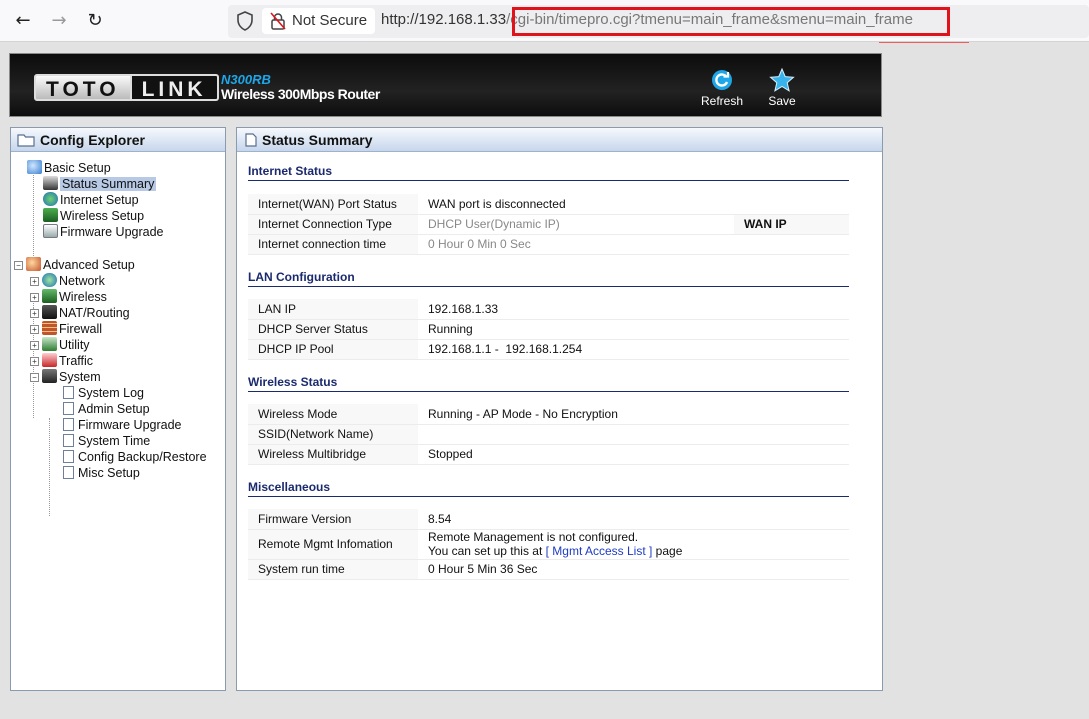  Describe the element at coordinates (65, 377) in the screenshot. I see `tree-system: − System` at that location.